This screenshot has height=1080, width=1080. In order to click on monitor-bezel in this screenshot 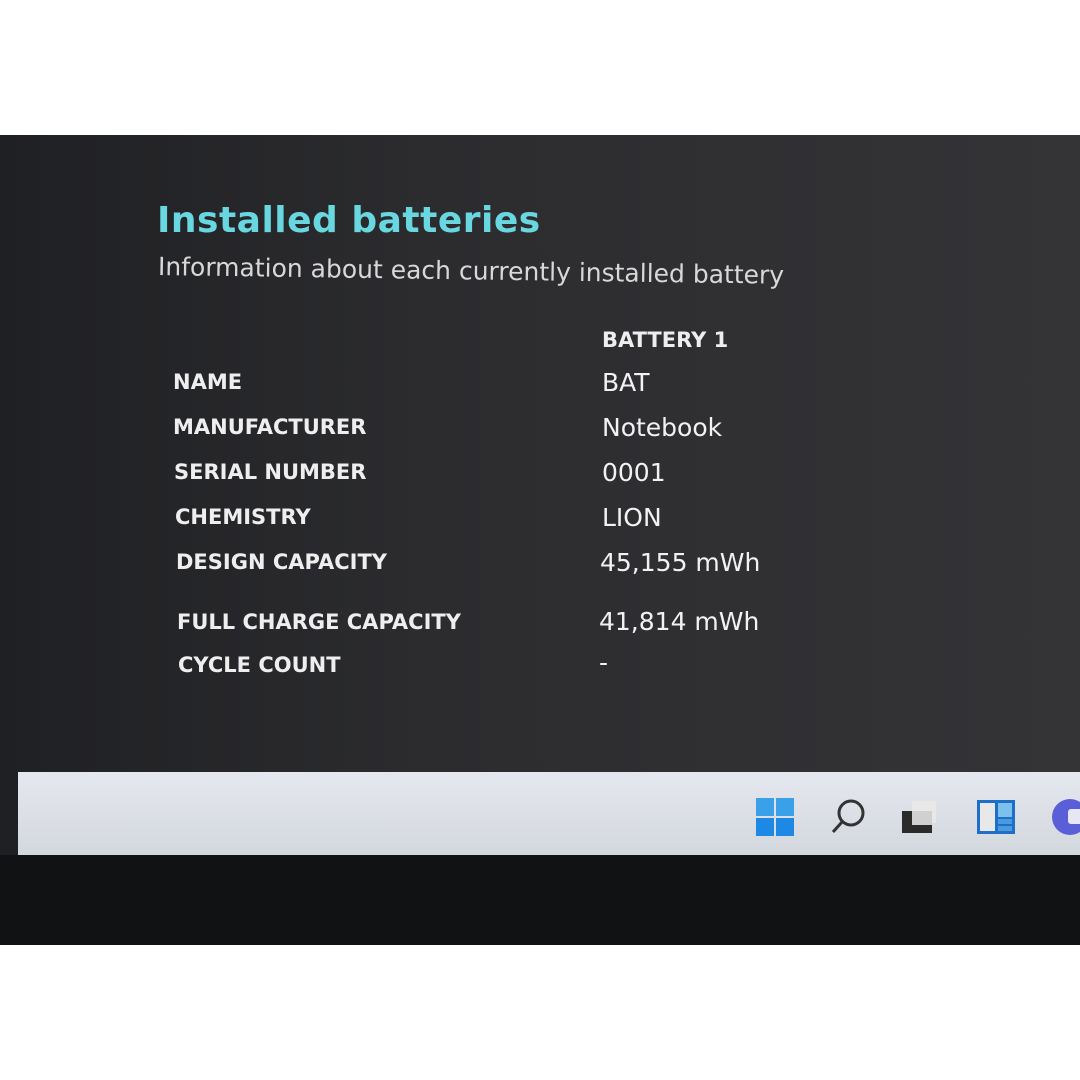, I will do `click(540, 900)`.